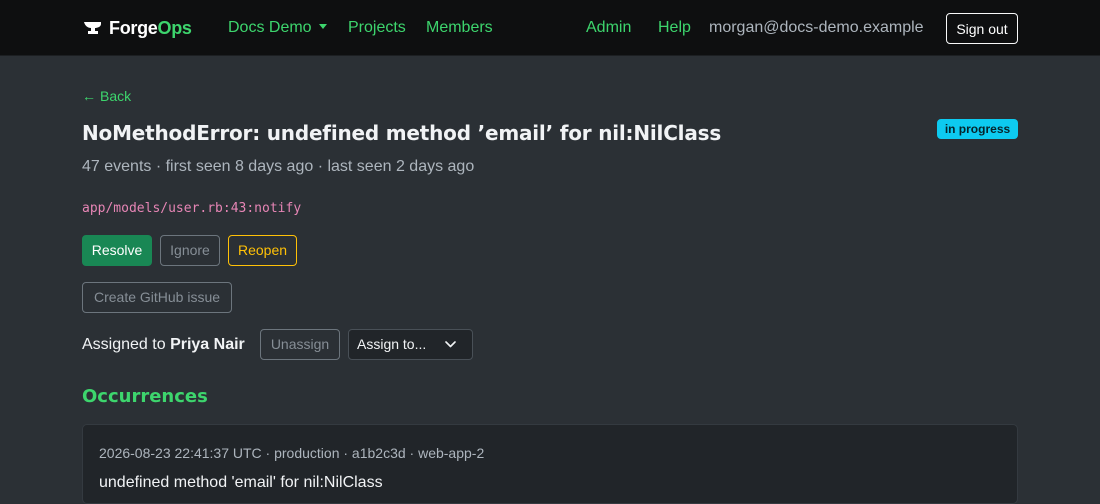 This screenshot has height=504, width=1100. I want to click on unassign-button: Unassign, so click(300, 344).